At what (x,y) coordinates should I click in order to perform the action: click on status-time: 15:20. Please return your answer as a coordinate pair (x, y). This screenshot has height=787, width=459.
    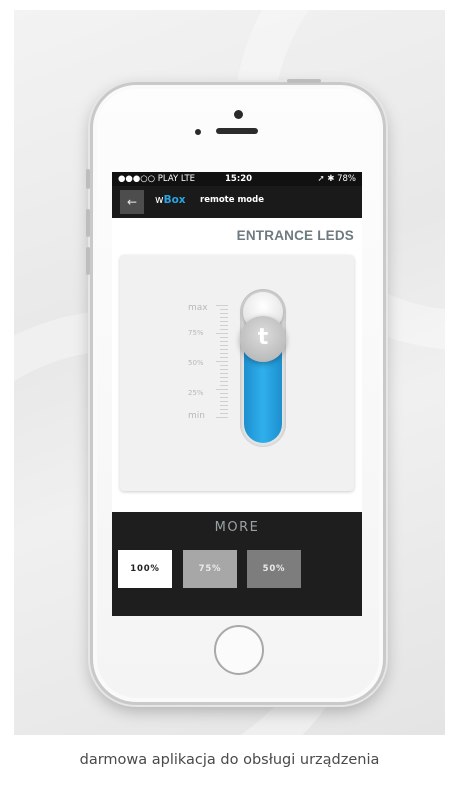
    Looking at the image, I should click on (239, 179).